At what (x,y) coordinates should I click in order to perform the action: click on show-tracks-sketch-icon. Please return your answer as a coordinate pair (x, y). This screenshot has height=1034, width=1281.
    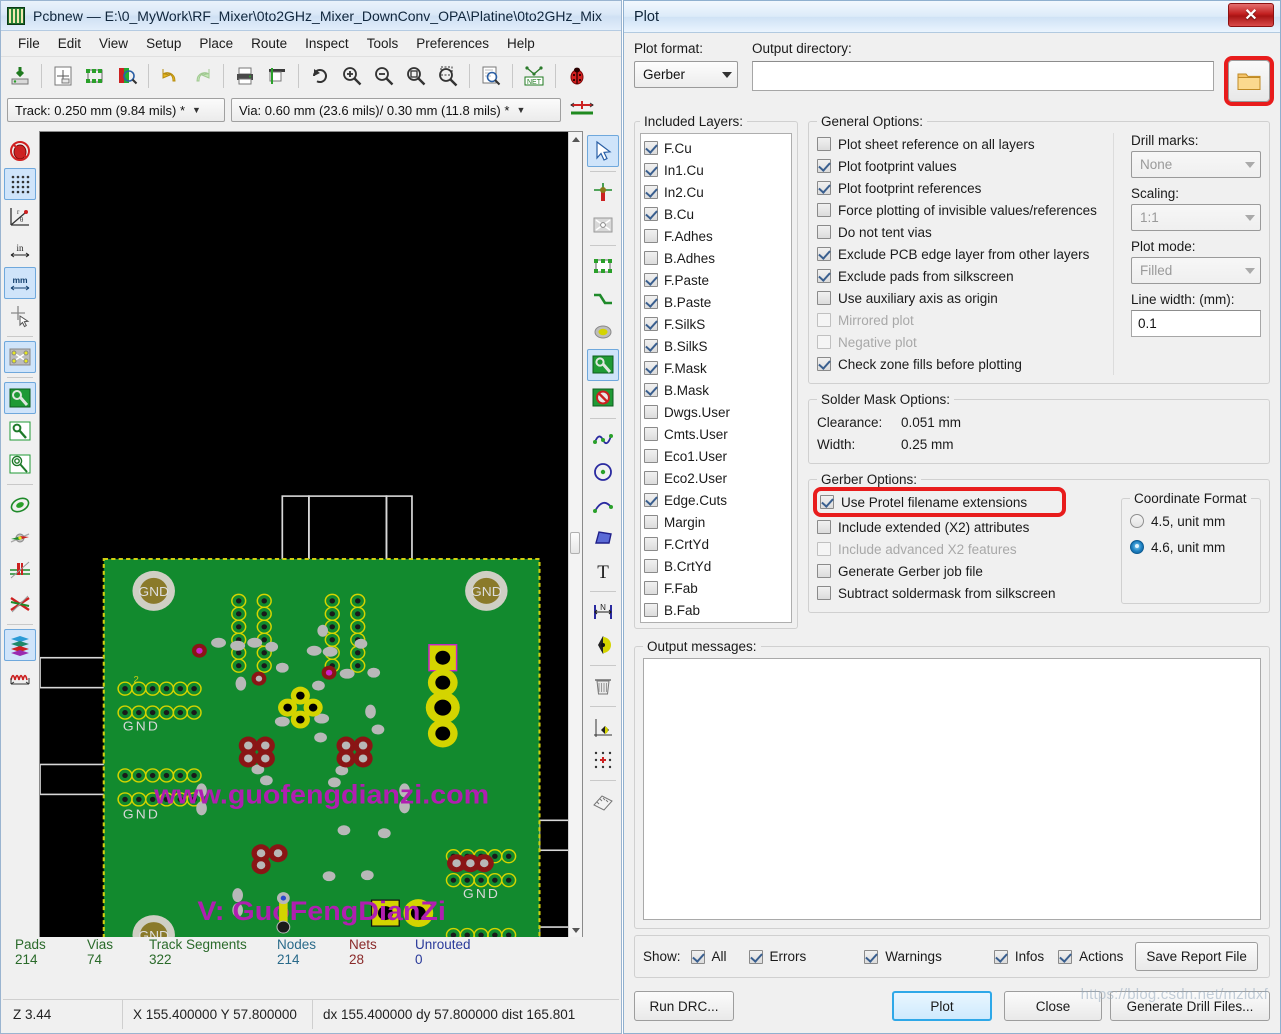
    Looking at the image, I should click on (20, 538).